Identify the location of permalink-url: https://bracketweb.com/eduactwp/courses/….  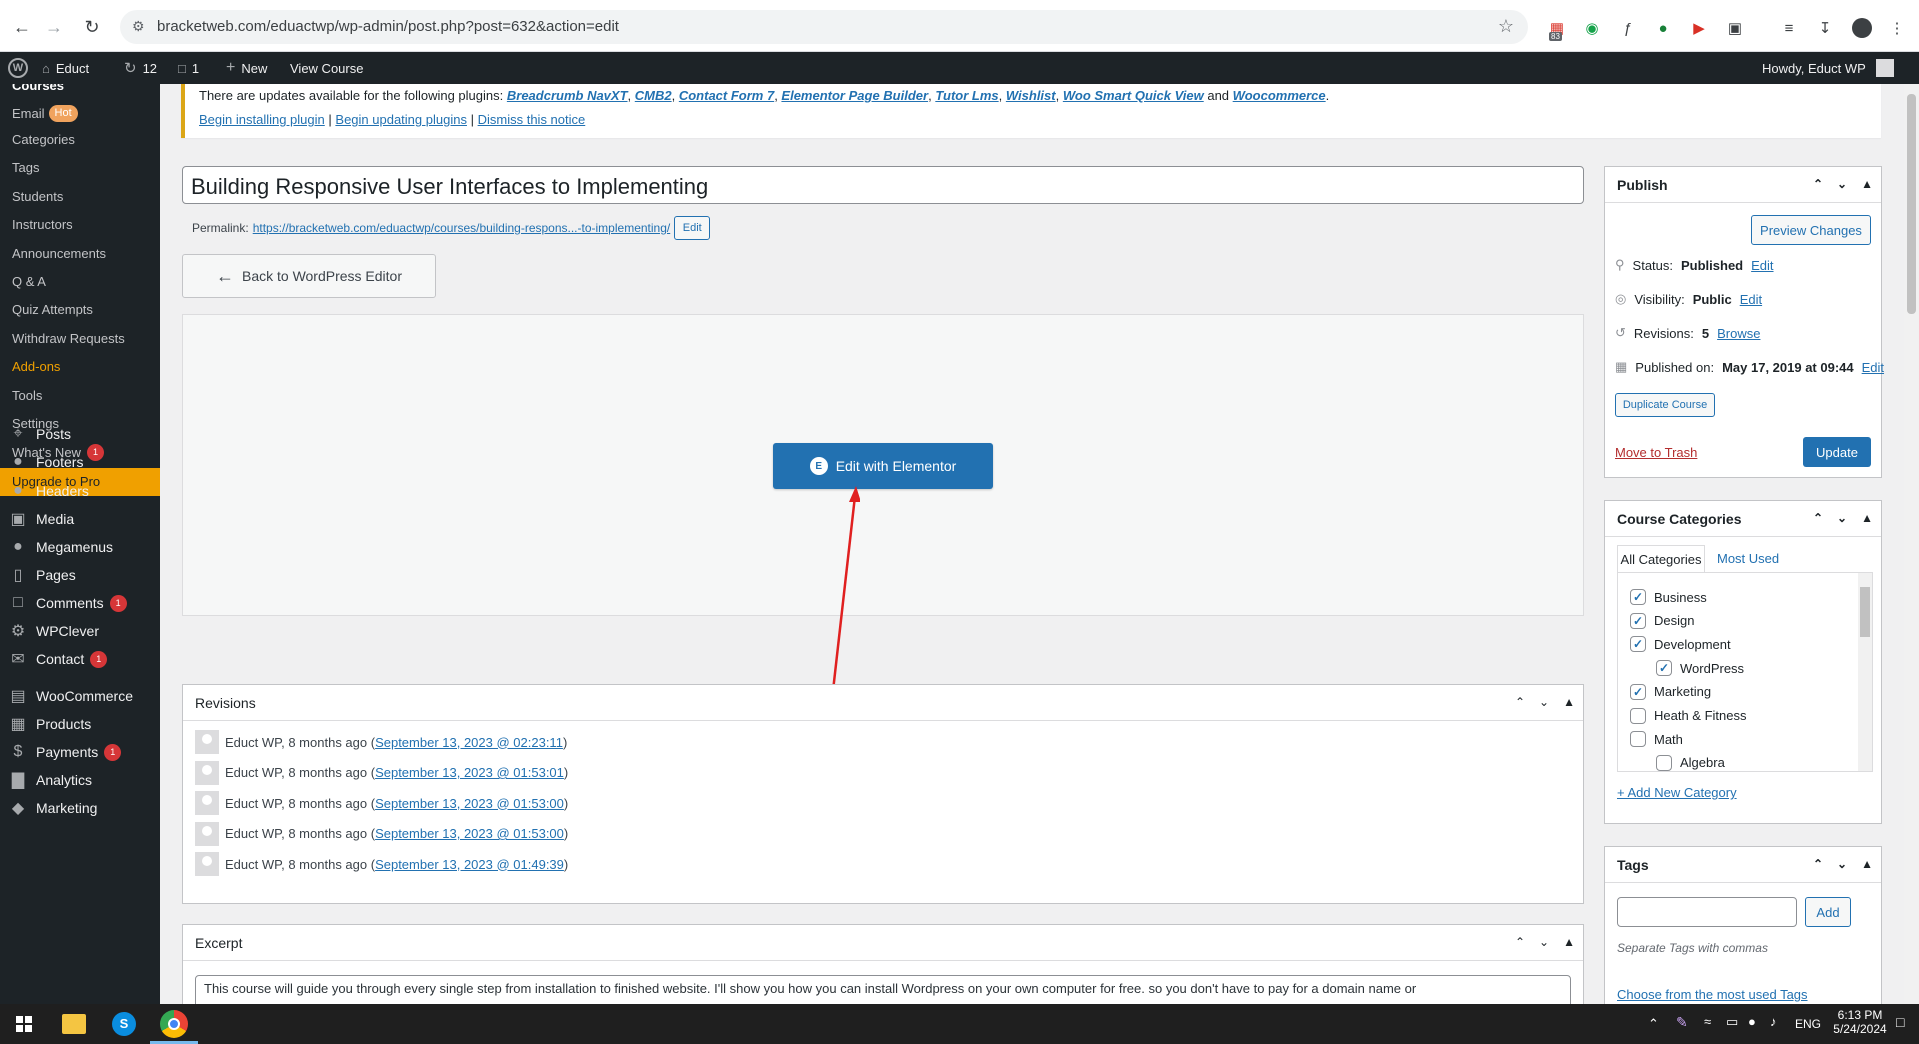
(462, 228).